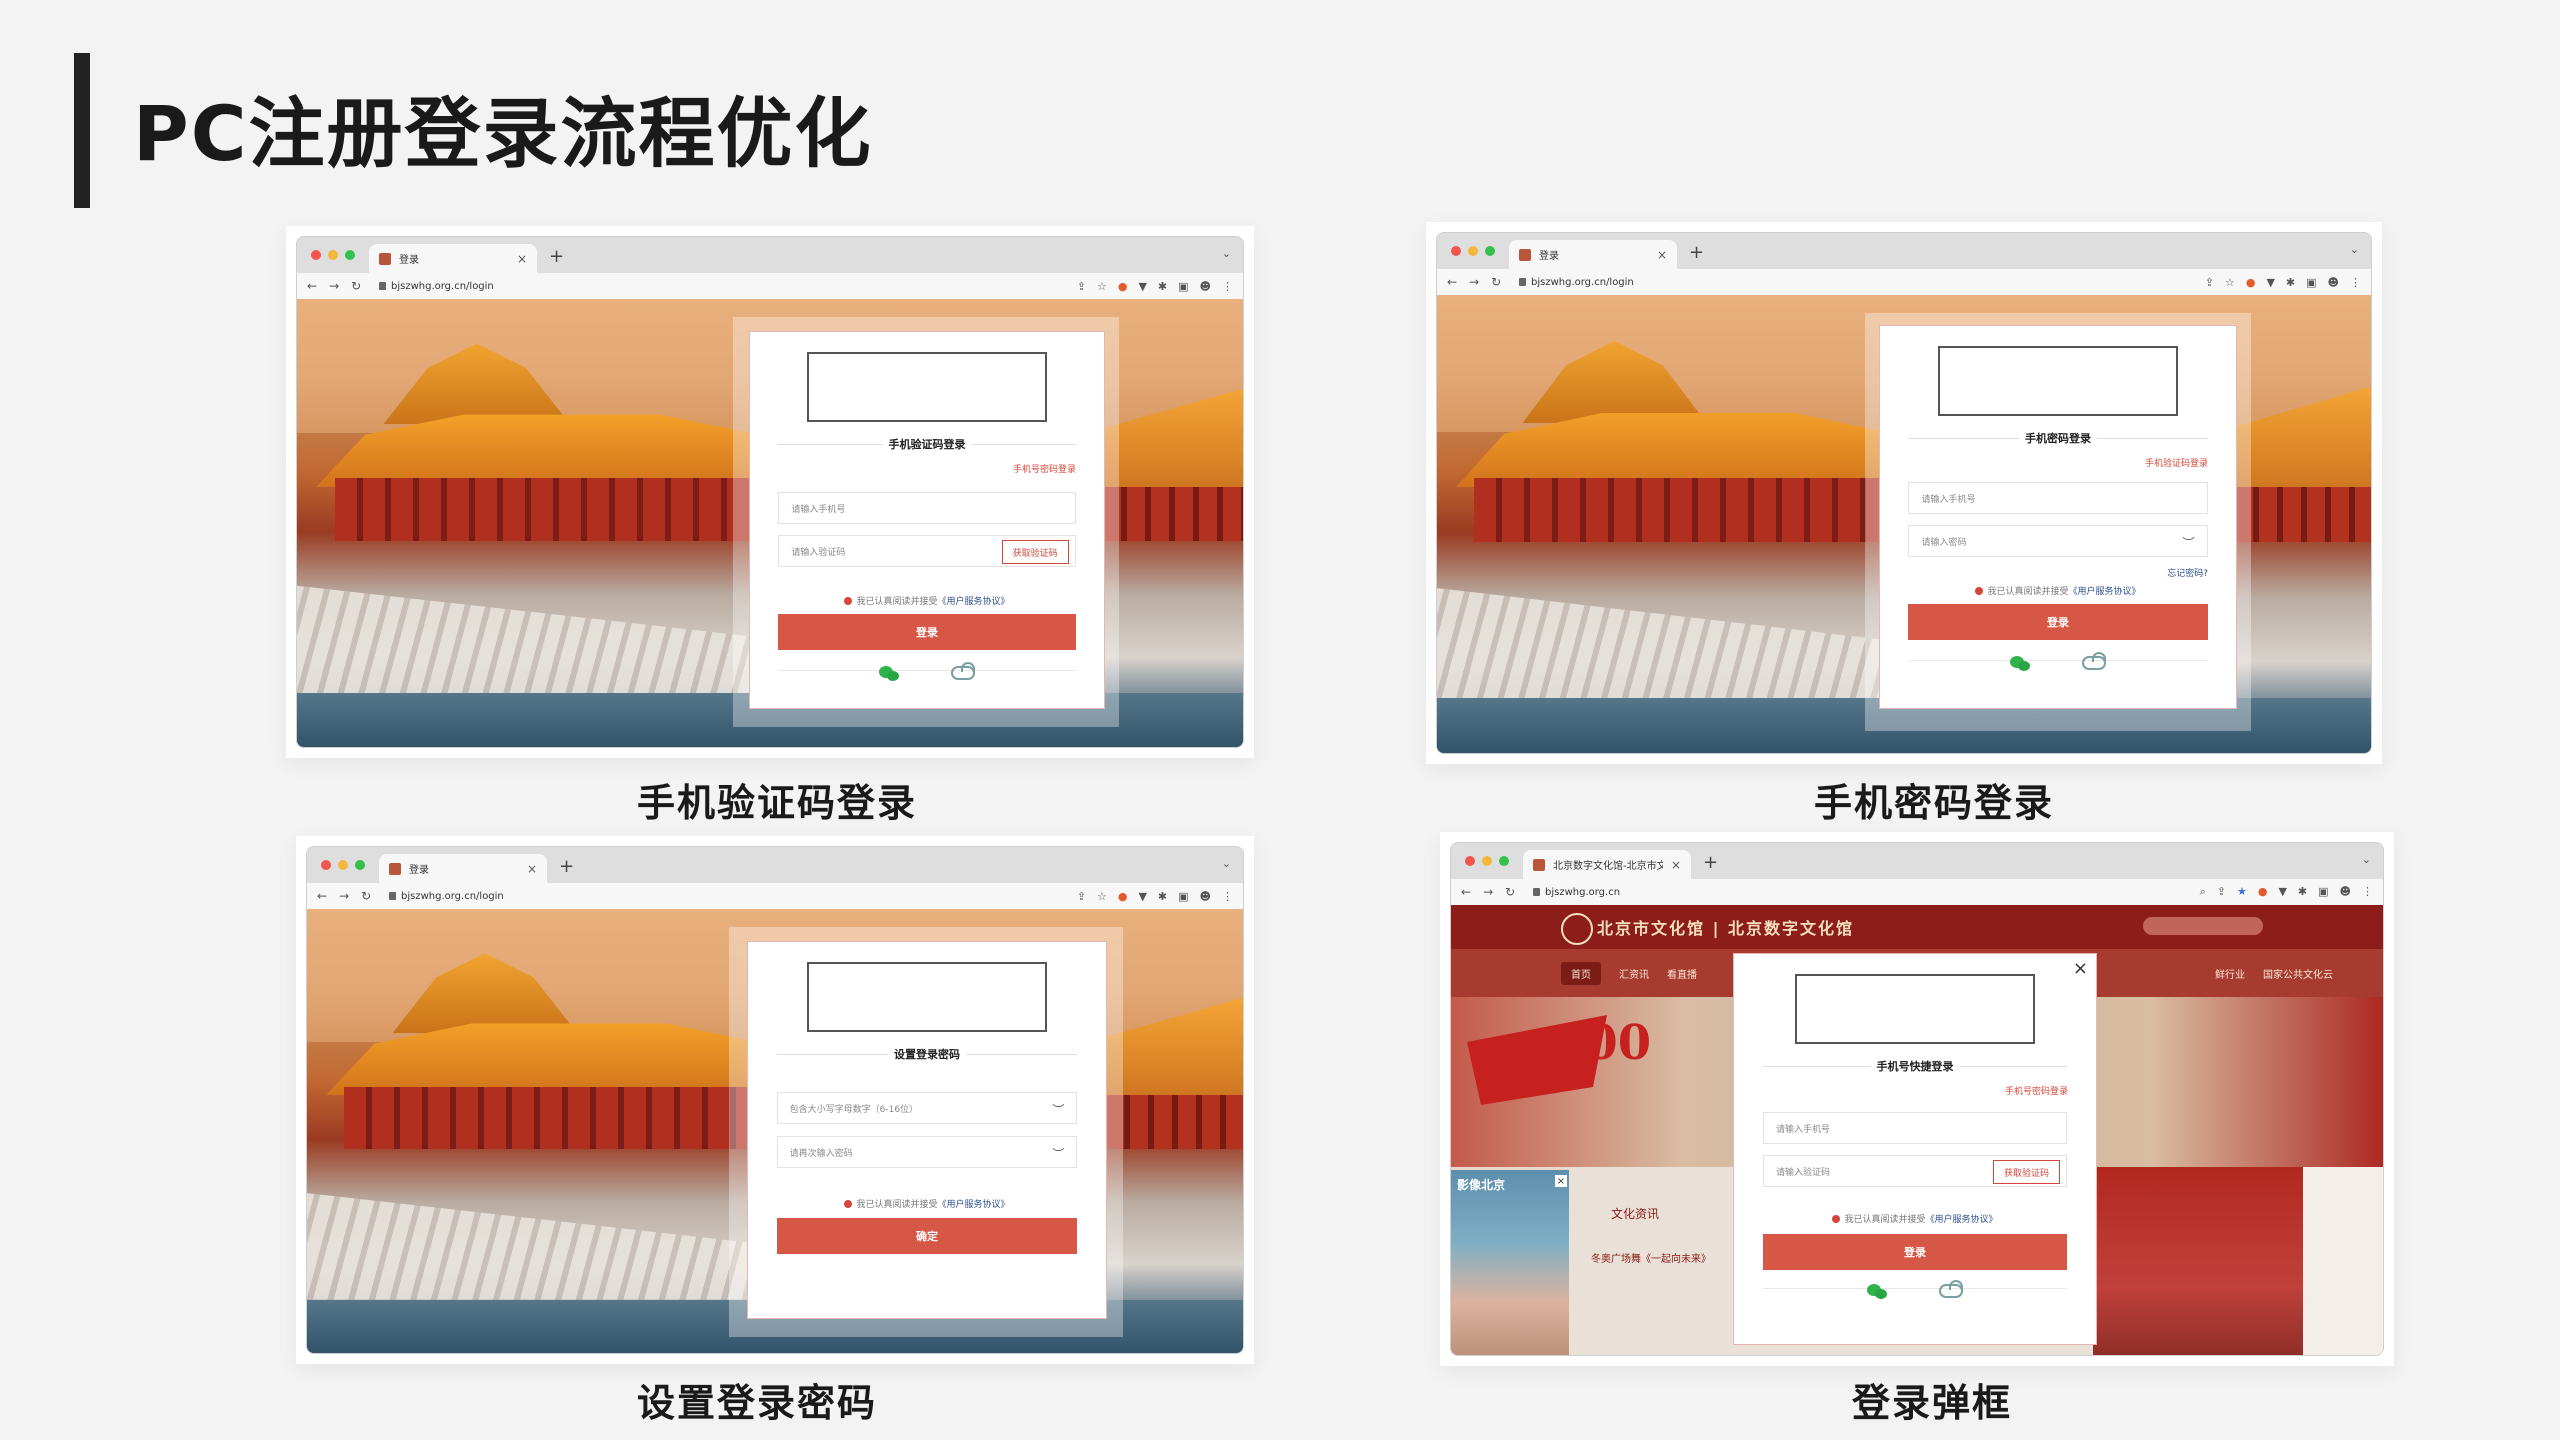  Describe the element at coordinates (927, 1108) in the screenshot. I see `new-password-input: 包含大小写字母数字（6-16位） ︶` at that location.